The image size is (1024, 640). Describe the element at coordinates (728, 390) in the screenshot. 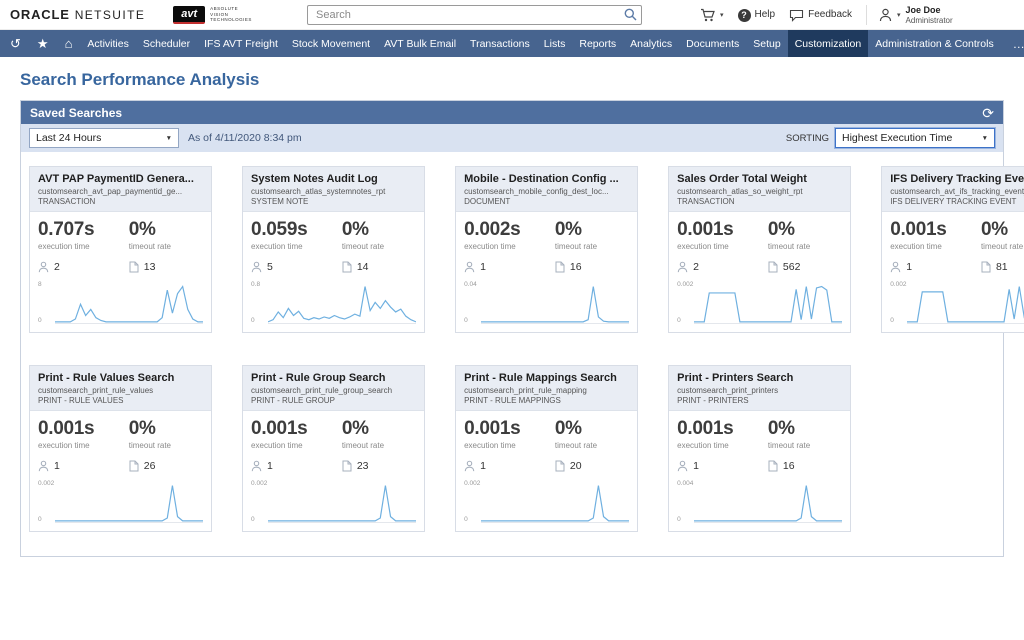

I see `card-search-id: customsearch_print_printers` at that location.